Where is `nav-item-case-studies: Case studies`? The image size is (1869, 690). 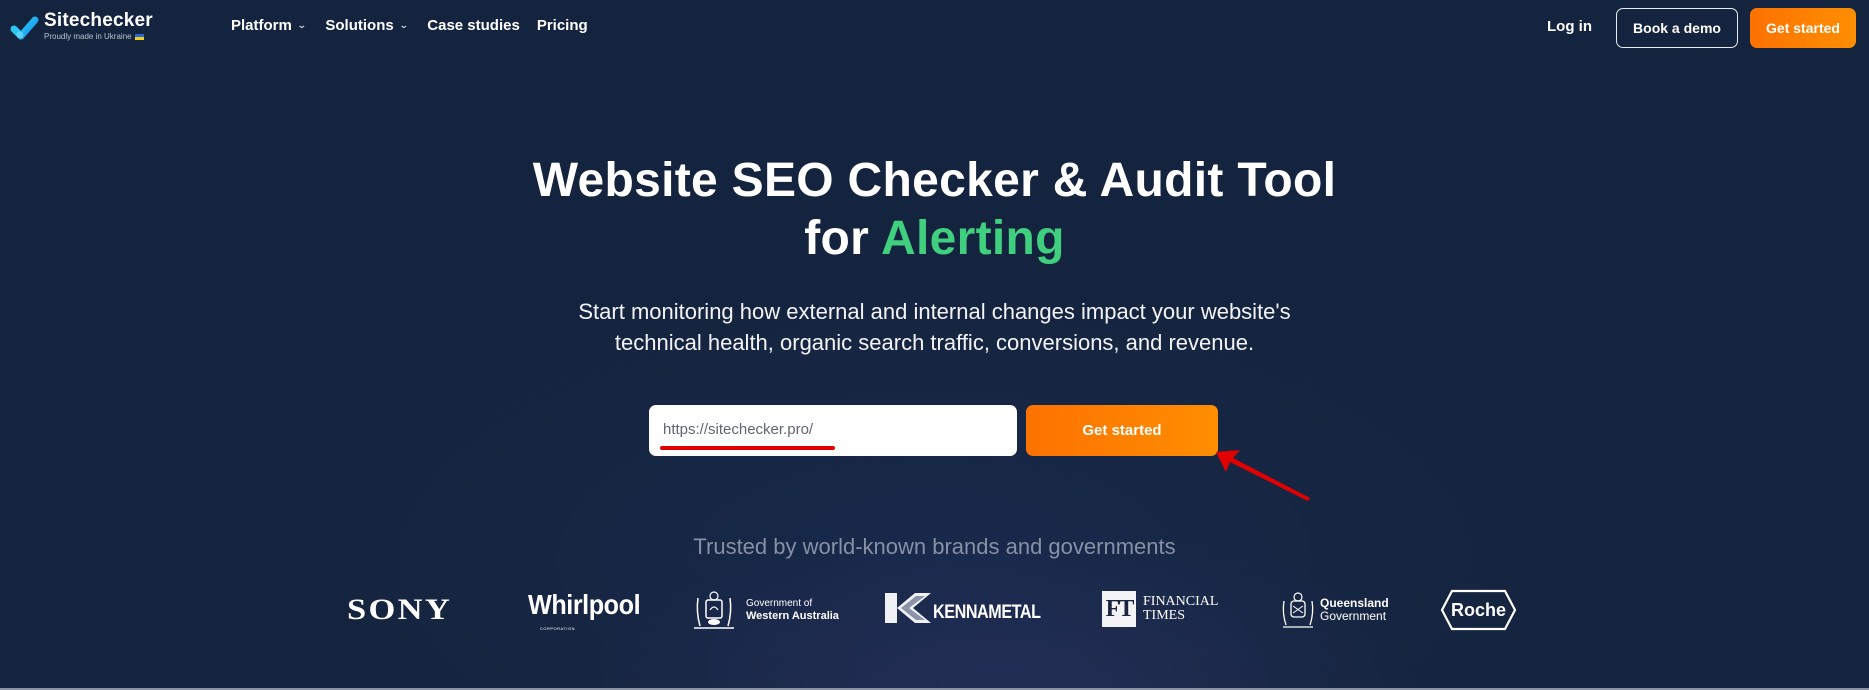
nav-item-case-studies: Case studies is located at coordinates (473, 25).